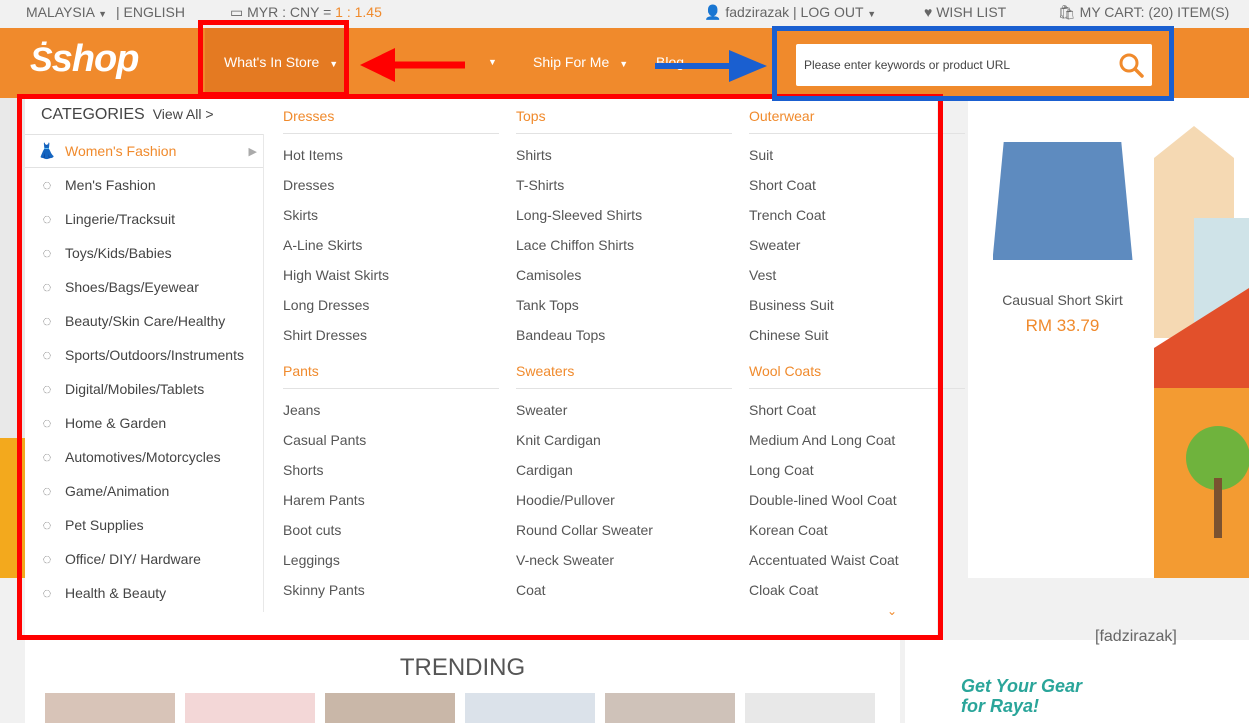 The width and height of the screenshot is (1249, 723). I want to click on nav-label: Ship For Me, so click(571, 62).